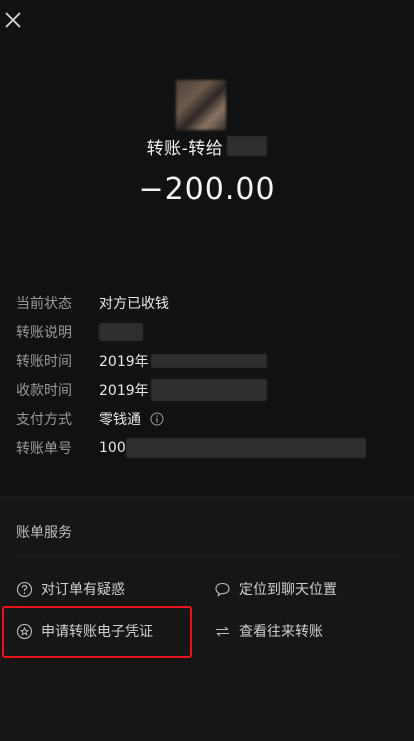  Describe the element at coordinates (207, 189) in the screenshot. I see `transfer-amount: −200.00` at that location.